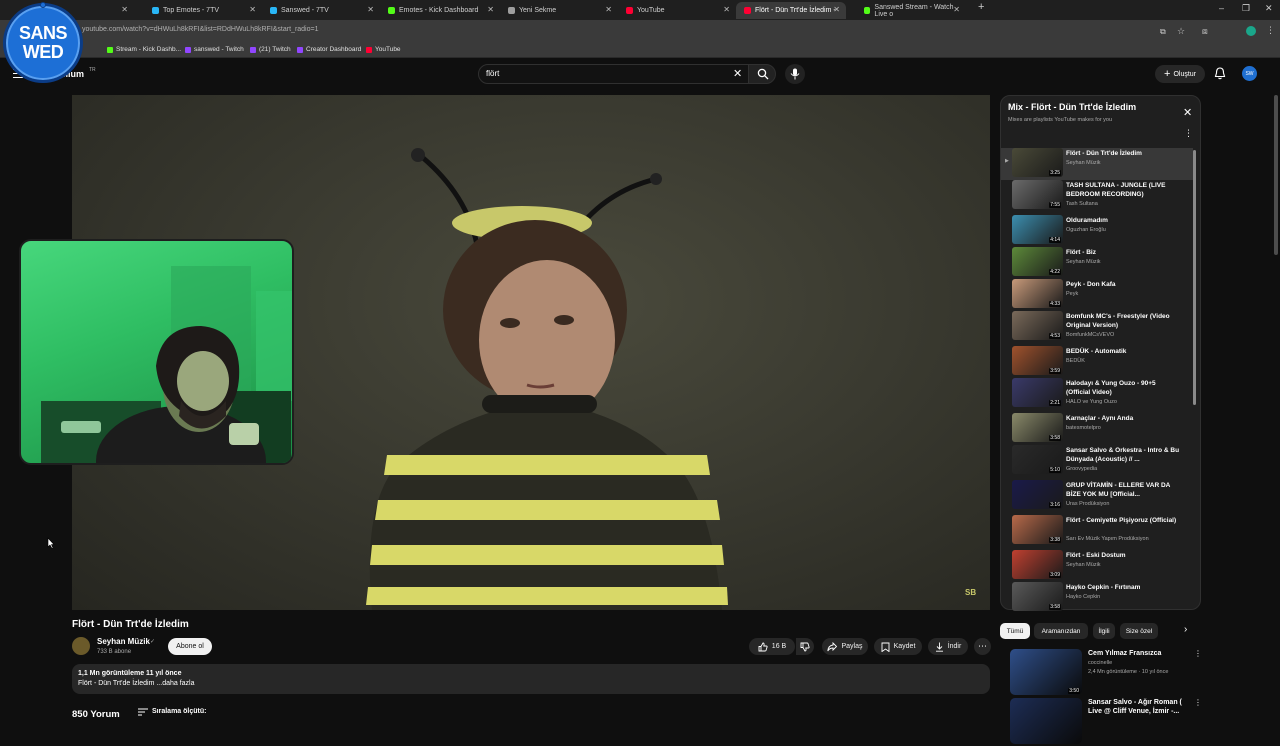 Image resolution: width=1280 pixels, height=746 pixels. Describe the element at coordinates (772, 646) in the screenshot. I see `like-button: 16 B` at that location.